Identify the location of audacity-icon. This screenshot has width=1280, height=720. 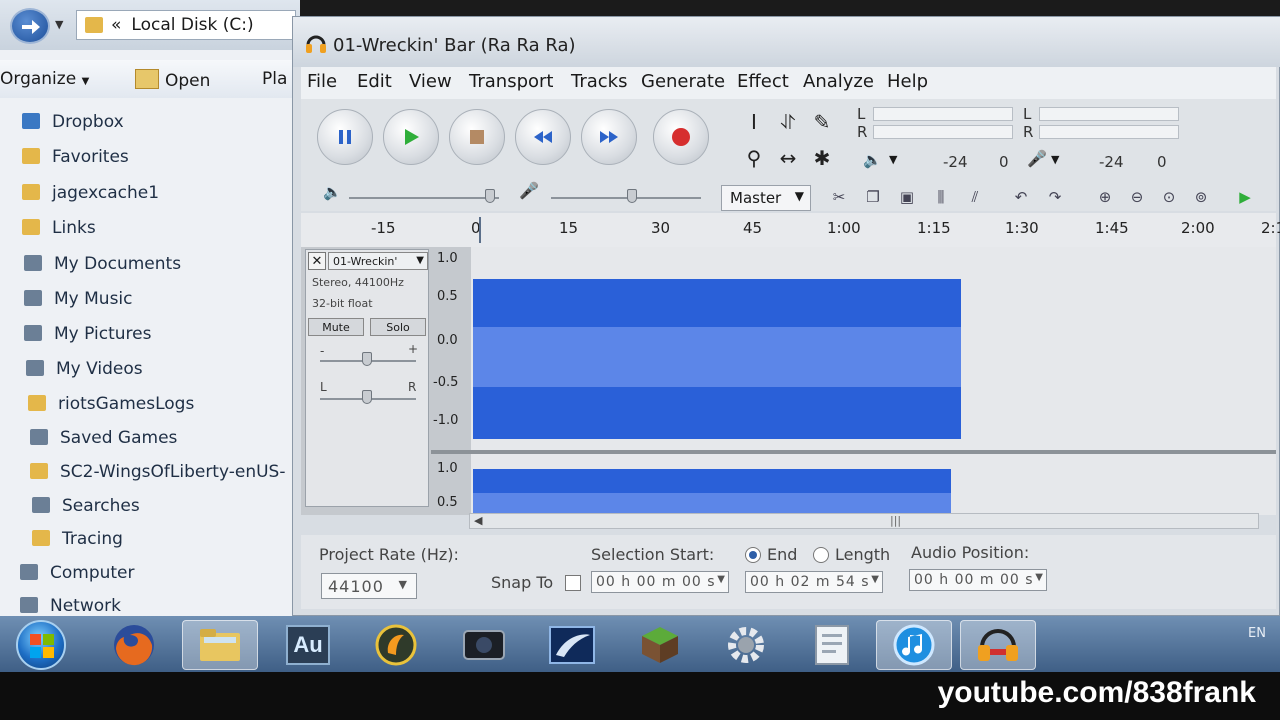
(316, 44).